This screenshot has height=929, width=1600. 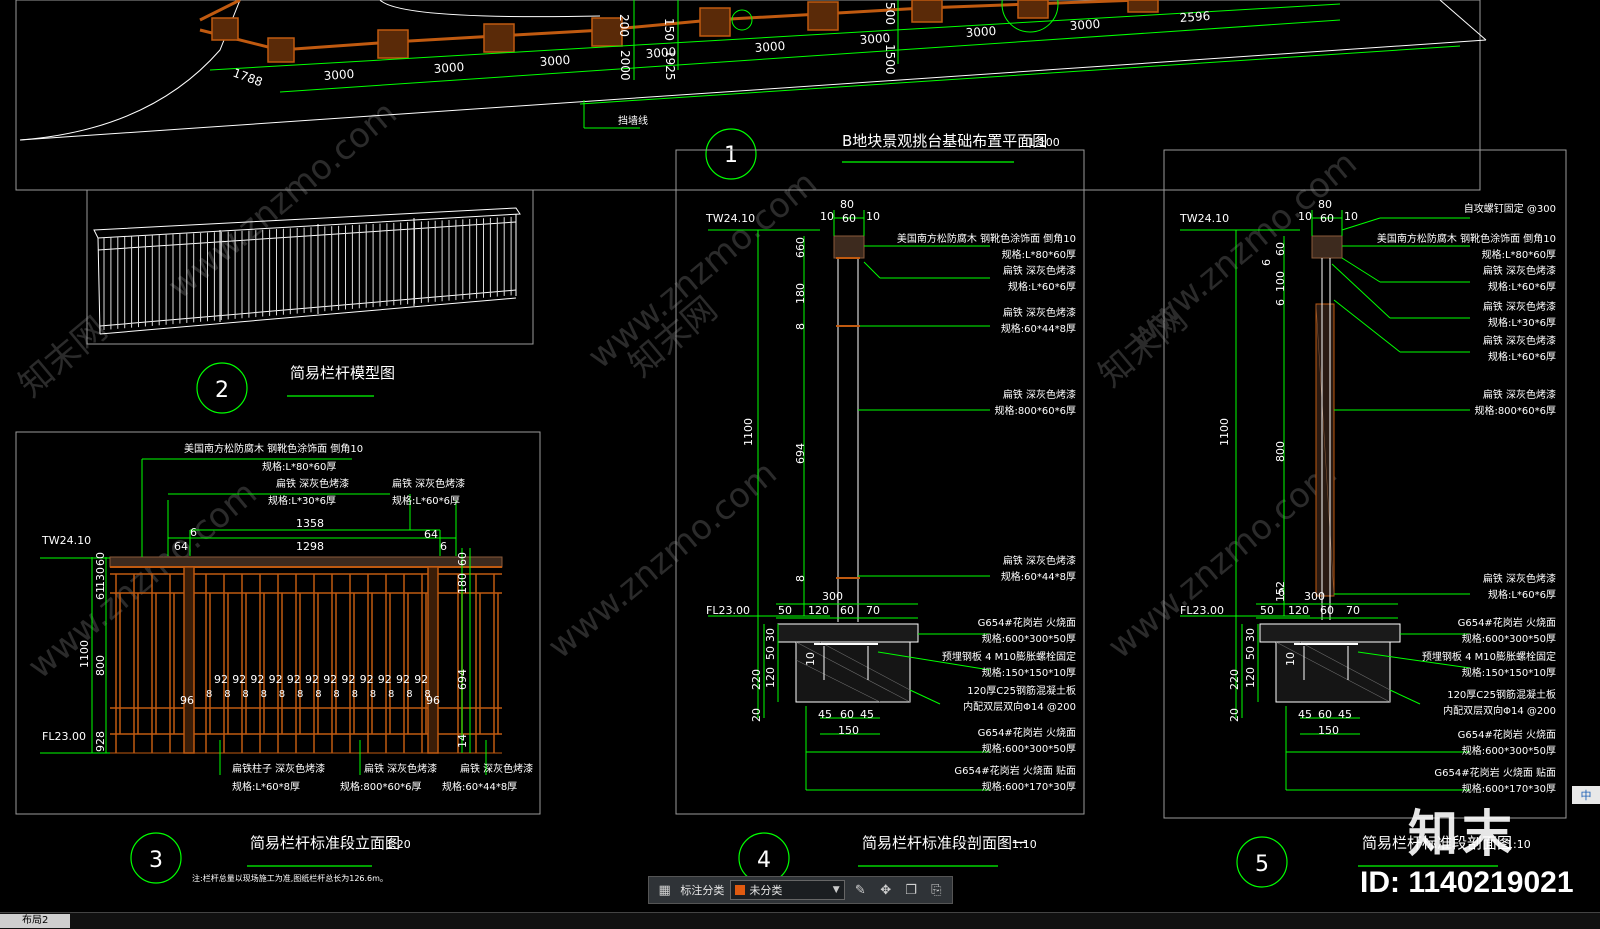 What do you see at coordinates (278, 768) in the screenshot?
I see `elevation-note: 扁铁柱子 深灰色烤漆` at bounding box center [278, 768].